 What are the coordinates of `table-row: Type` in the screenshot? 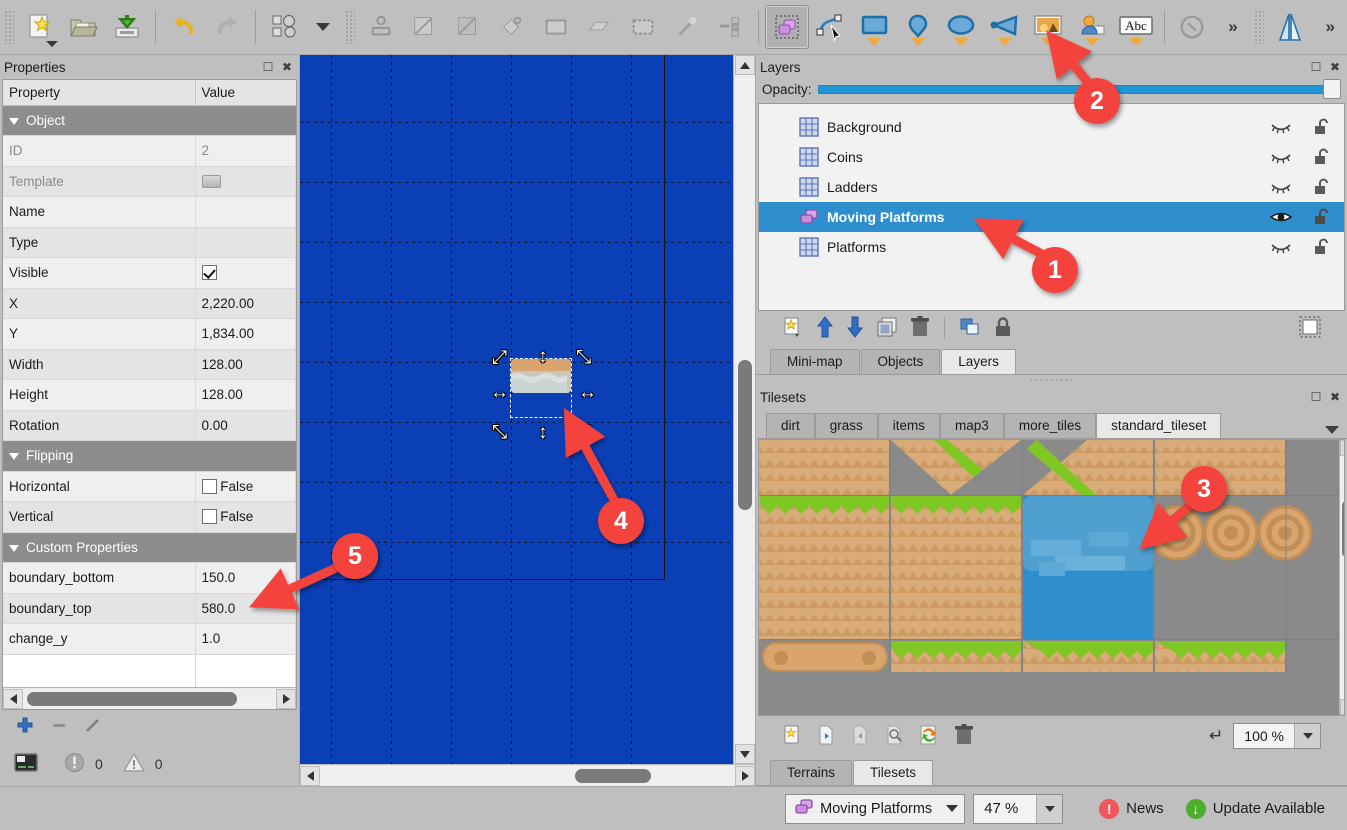 It's located at (149, 242).